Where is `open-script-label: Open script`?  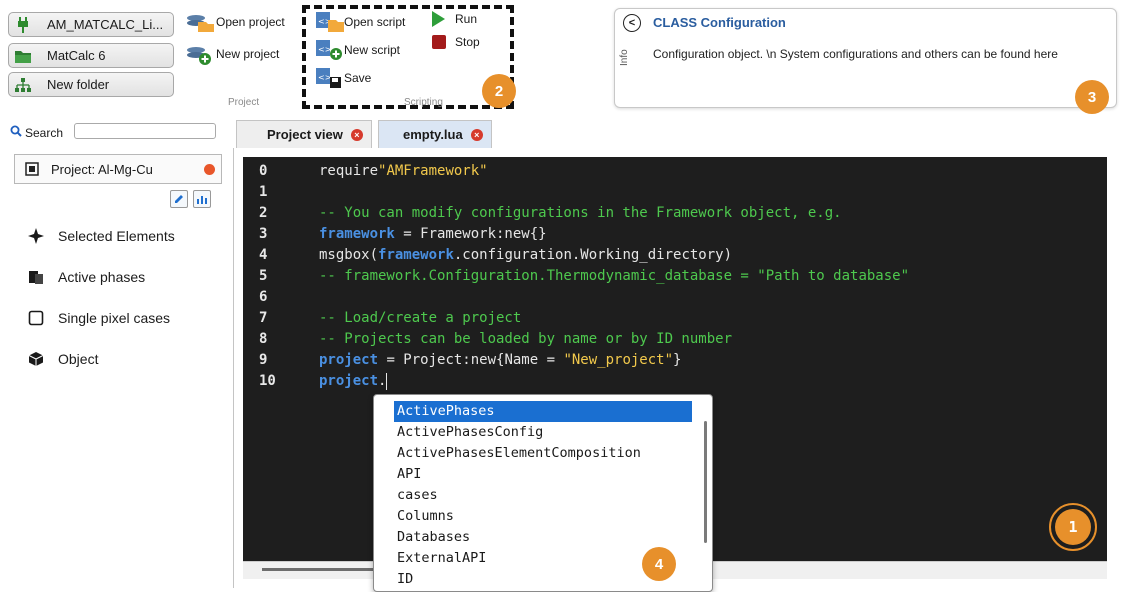 open-script-label: Open script is located at coordinates (375, 22).